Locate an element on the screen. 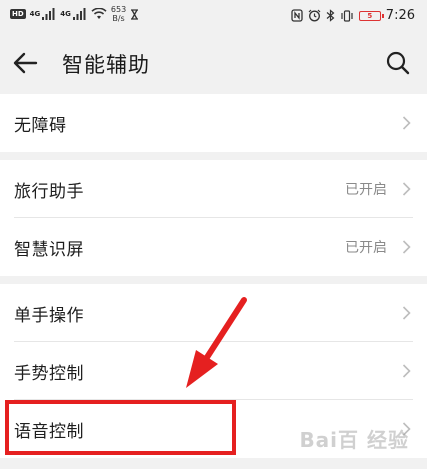 The height and width of the screenshot is (469, 427). settings-item-label: 旅行助手 is located at coordinates (49, 191).